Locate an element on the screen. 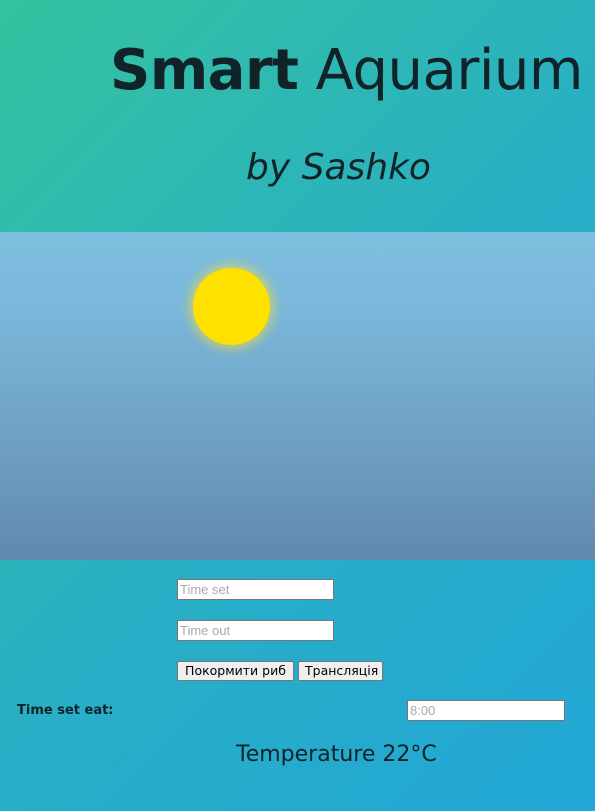  time-out-input is located at coordinates (255, 630).